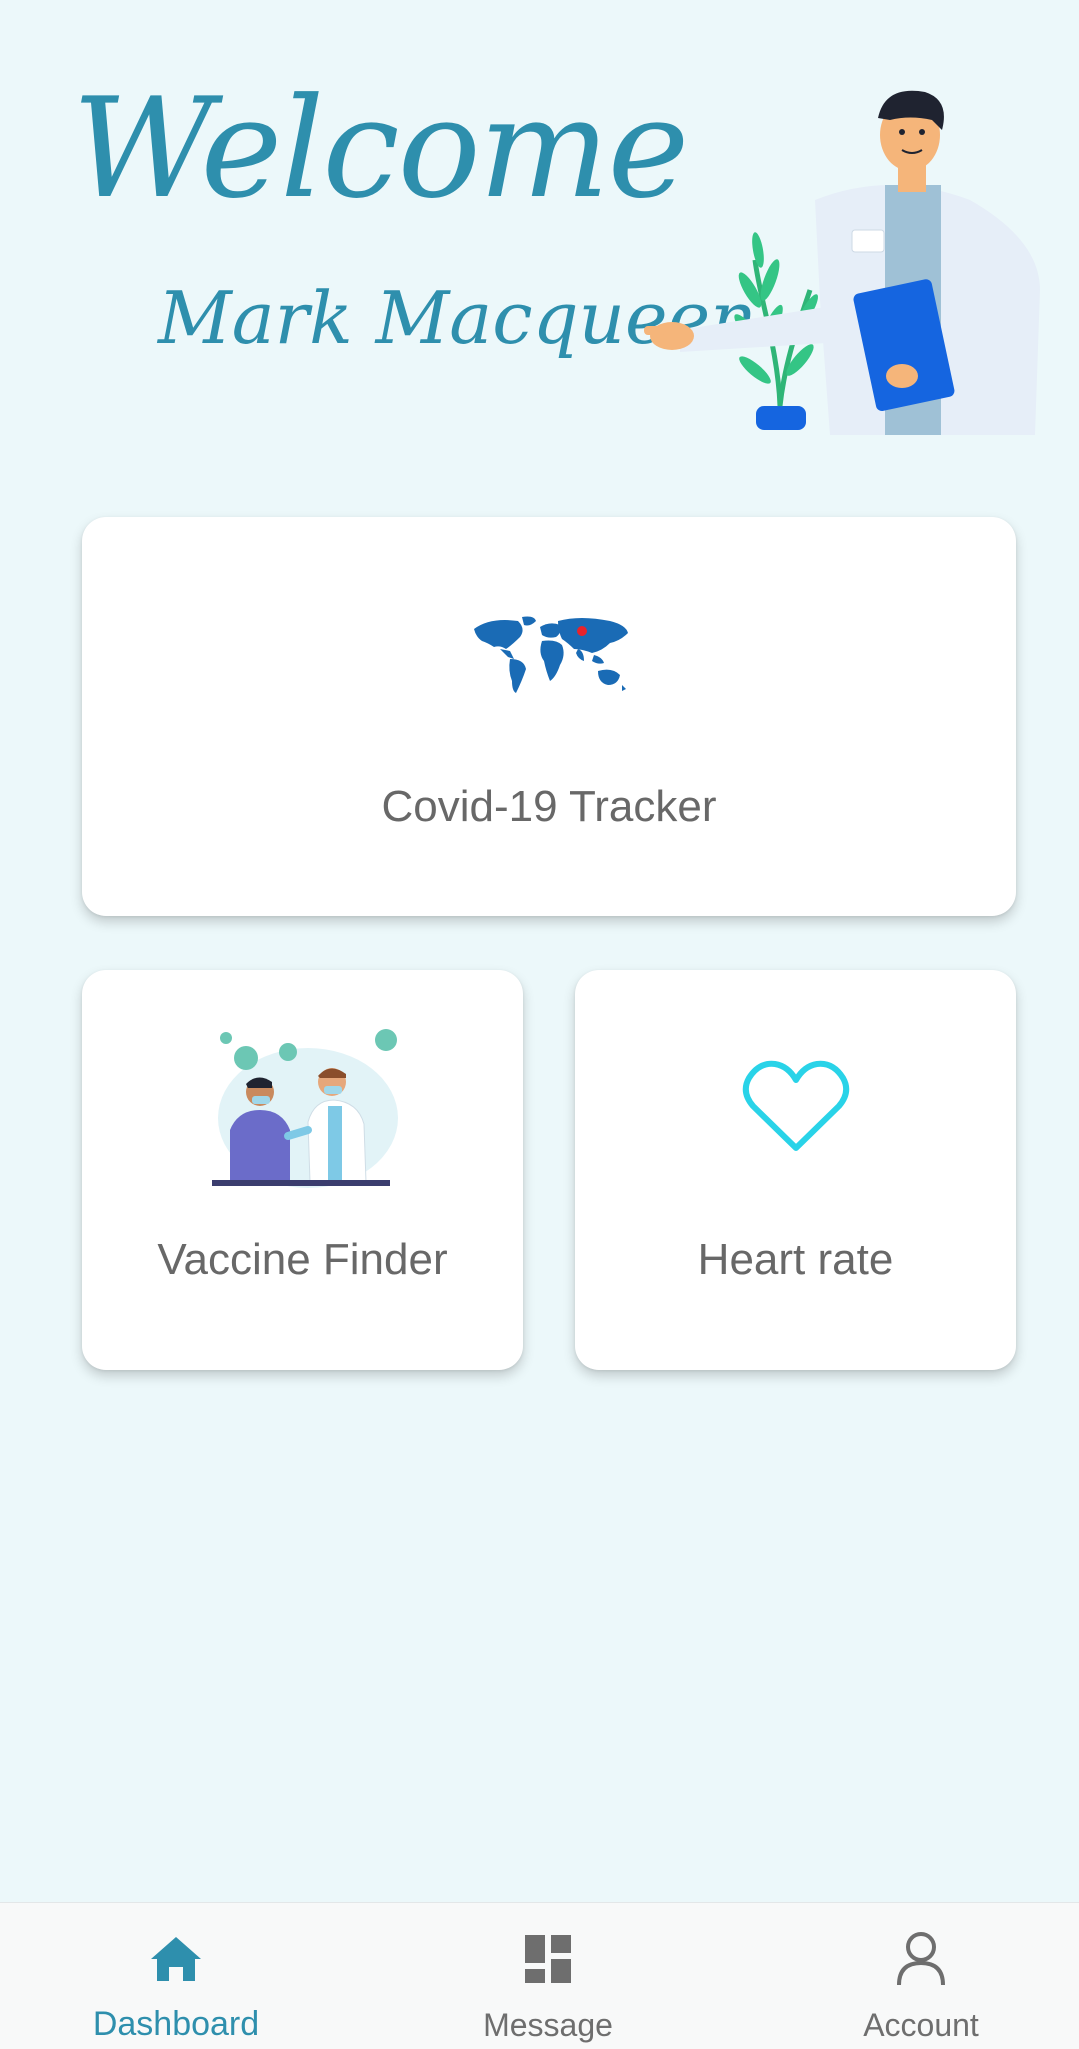 Image resolution: width=1079 pixels, height=2049 pixels. Describe the element at coordinates (305, 1108) in the screenshot. I see `vaccination-illustration` at that location.